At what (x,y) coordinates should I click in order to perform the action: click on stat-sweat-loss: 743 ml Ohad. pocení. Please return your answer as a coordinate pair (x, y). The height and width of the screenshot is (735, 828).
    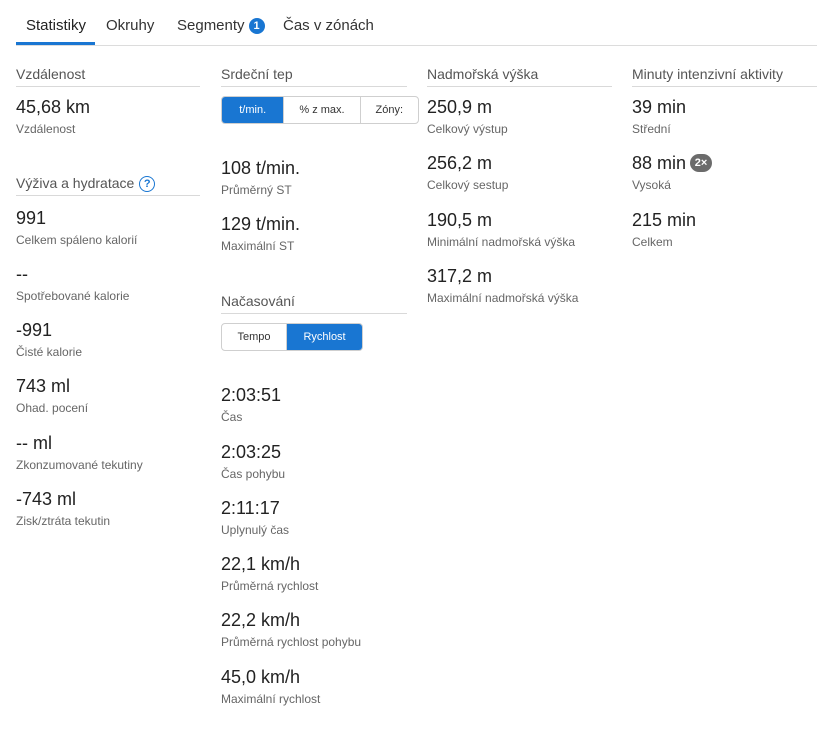
    Looking at the image, I should click on (52, 396).